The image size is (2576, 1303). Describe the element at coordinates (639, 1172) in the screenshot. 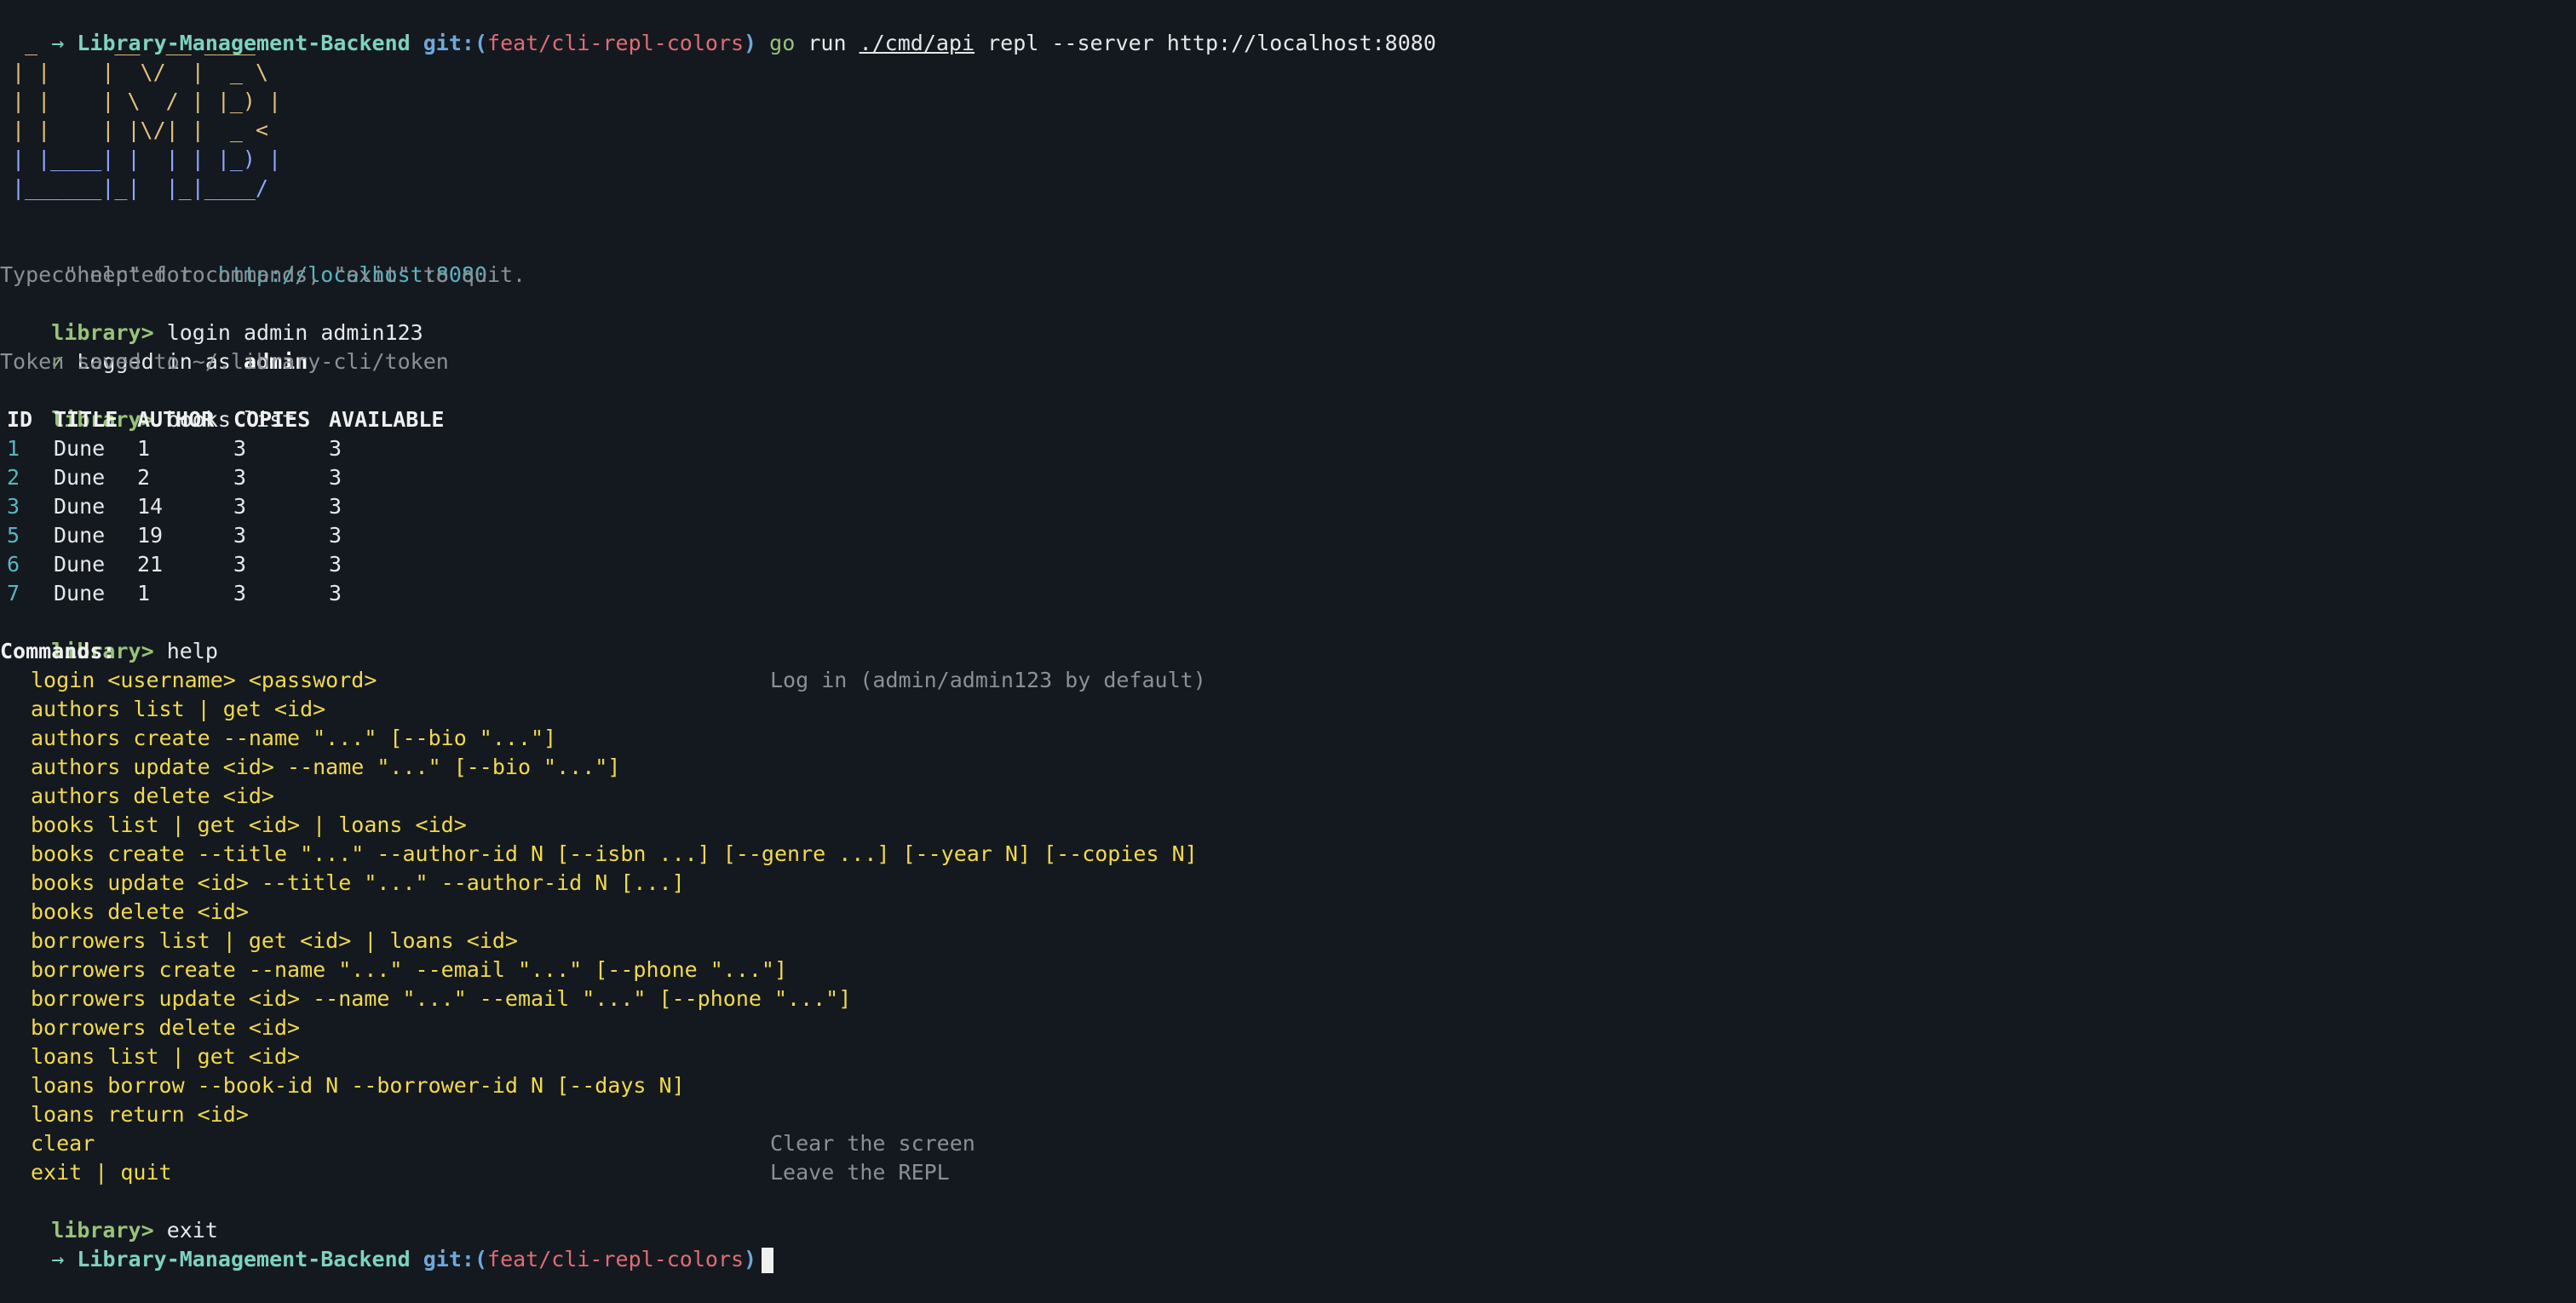

I see `help-command-row: exit | quit Leave the REPL` at that location.